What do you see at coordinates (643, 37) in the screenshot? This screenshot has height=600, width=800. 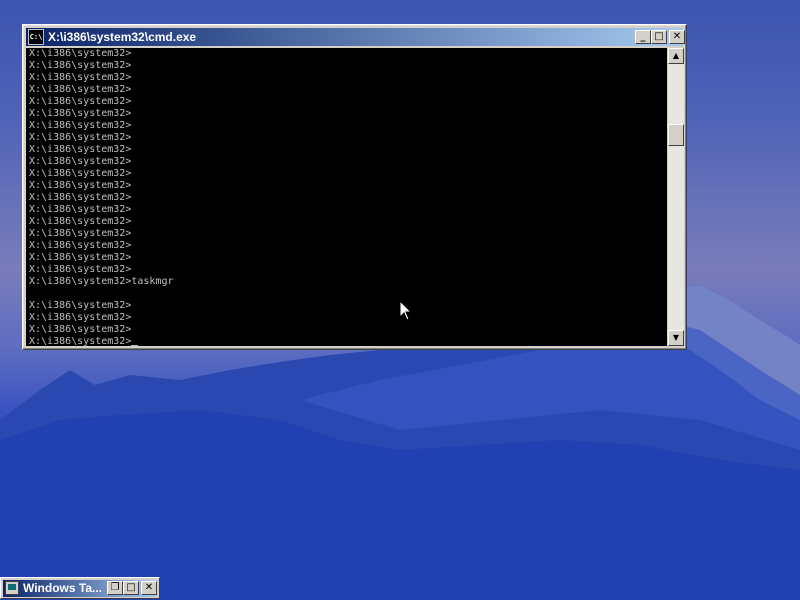 I see `minimize-button: _` at bounding box center [643, 37].